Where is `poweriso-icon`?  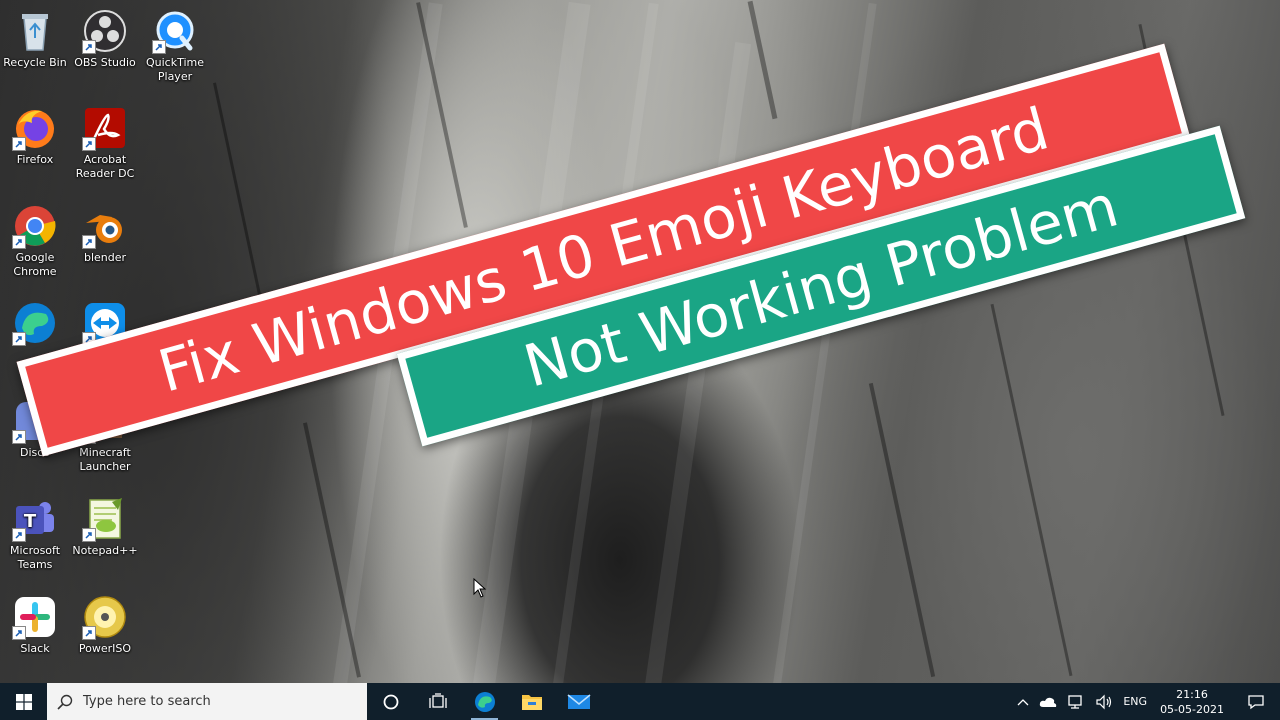
poweriso-icon is located at coordinates (105, 617).